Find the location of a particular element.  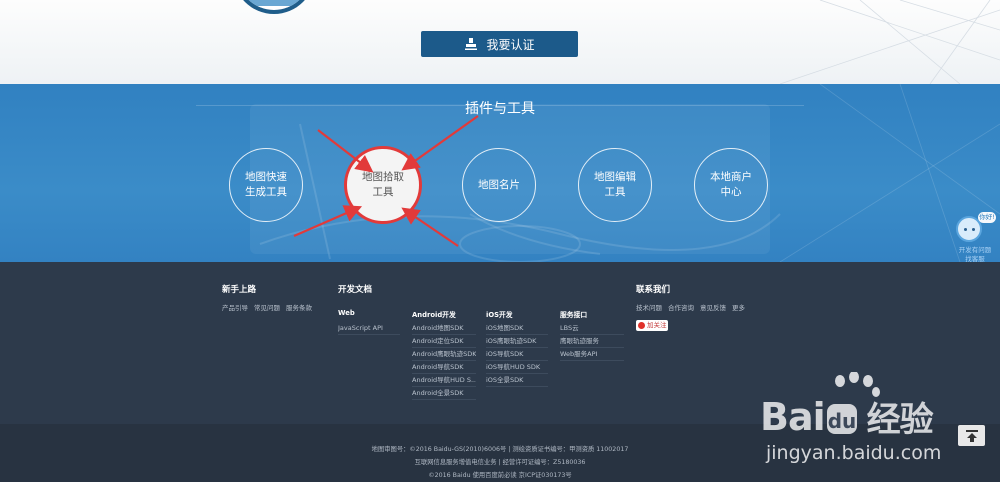

footer-link-android-location-sdk: Android定位SDK is located at coordinates (444, 341).